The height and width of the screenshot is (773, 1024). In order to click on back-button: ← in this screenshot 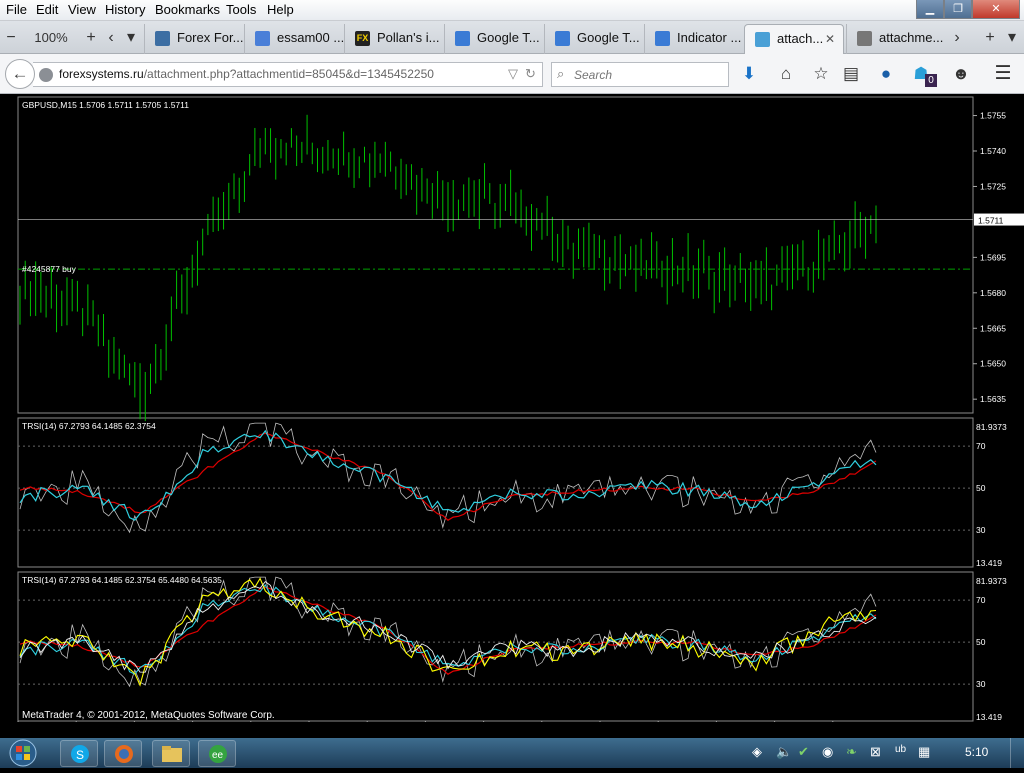, I will do `click(20, 74)`.